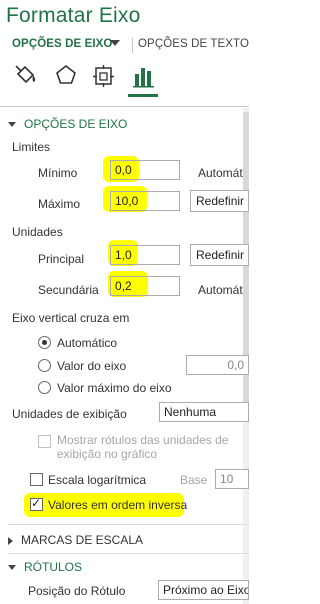  I want to click on major-unit-reset-button: Redefinir, so click(219, 255).